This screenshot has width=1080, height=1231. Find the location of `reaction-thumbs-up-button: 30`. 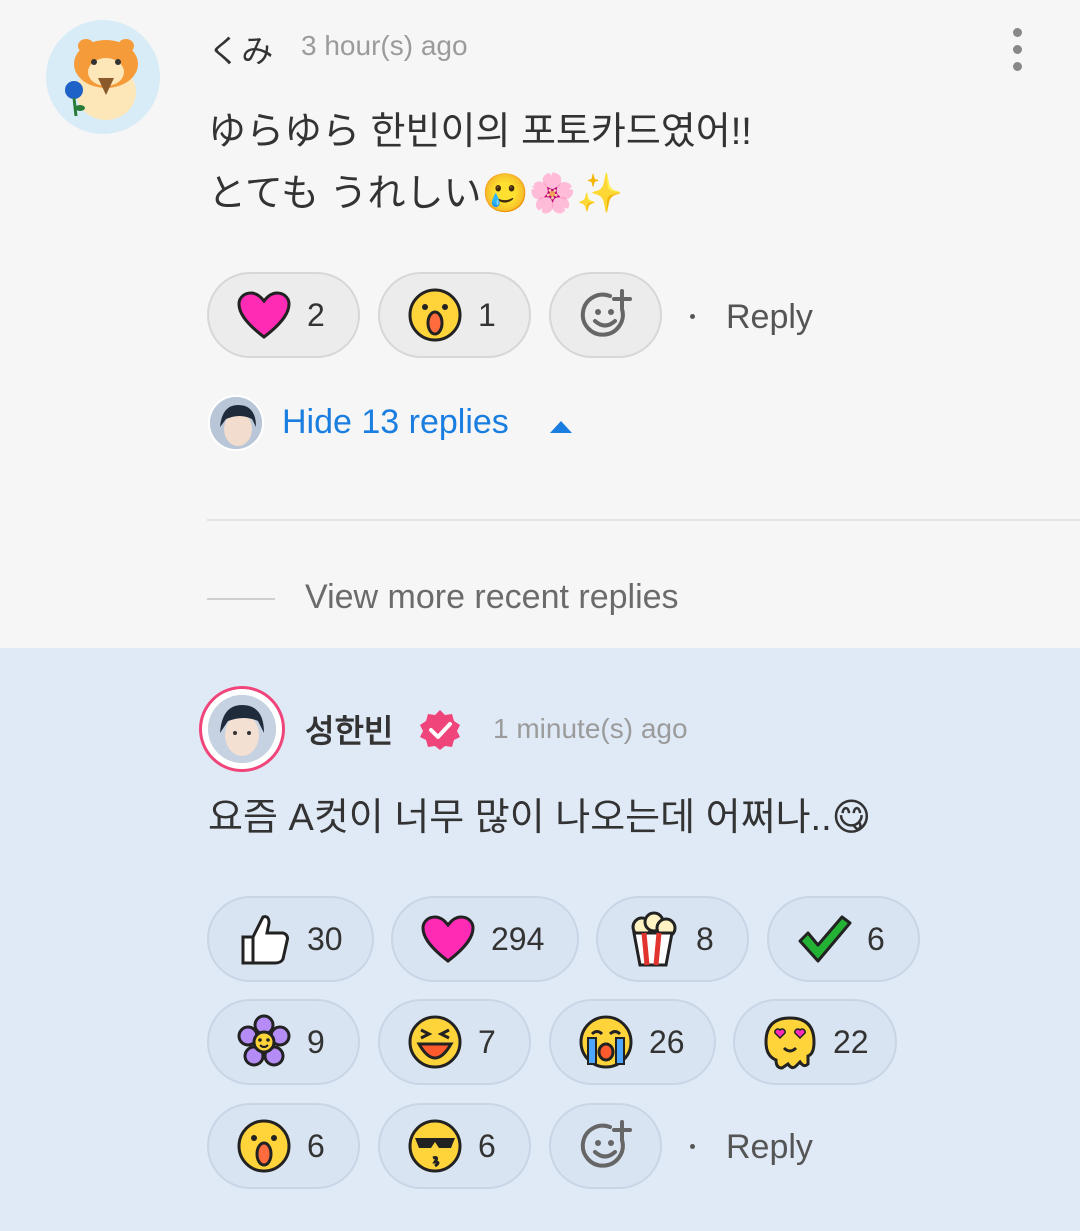

reaction-thumbs-up-button: 30 is located at coordinates (290, 939).